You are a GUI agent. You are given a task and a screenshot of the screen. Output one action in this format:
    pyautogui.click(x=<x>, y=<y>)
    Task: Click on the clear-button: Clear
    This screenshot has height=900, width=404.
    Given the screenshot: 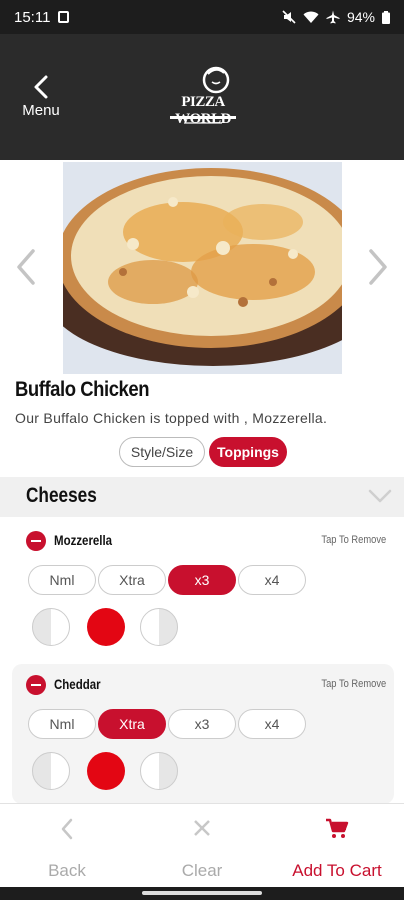 What is the action you would take?
    pyautogui.click(x=202, y=846)
    